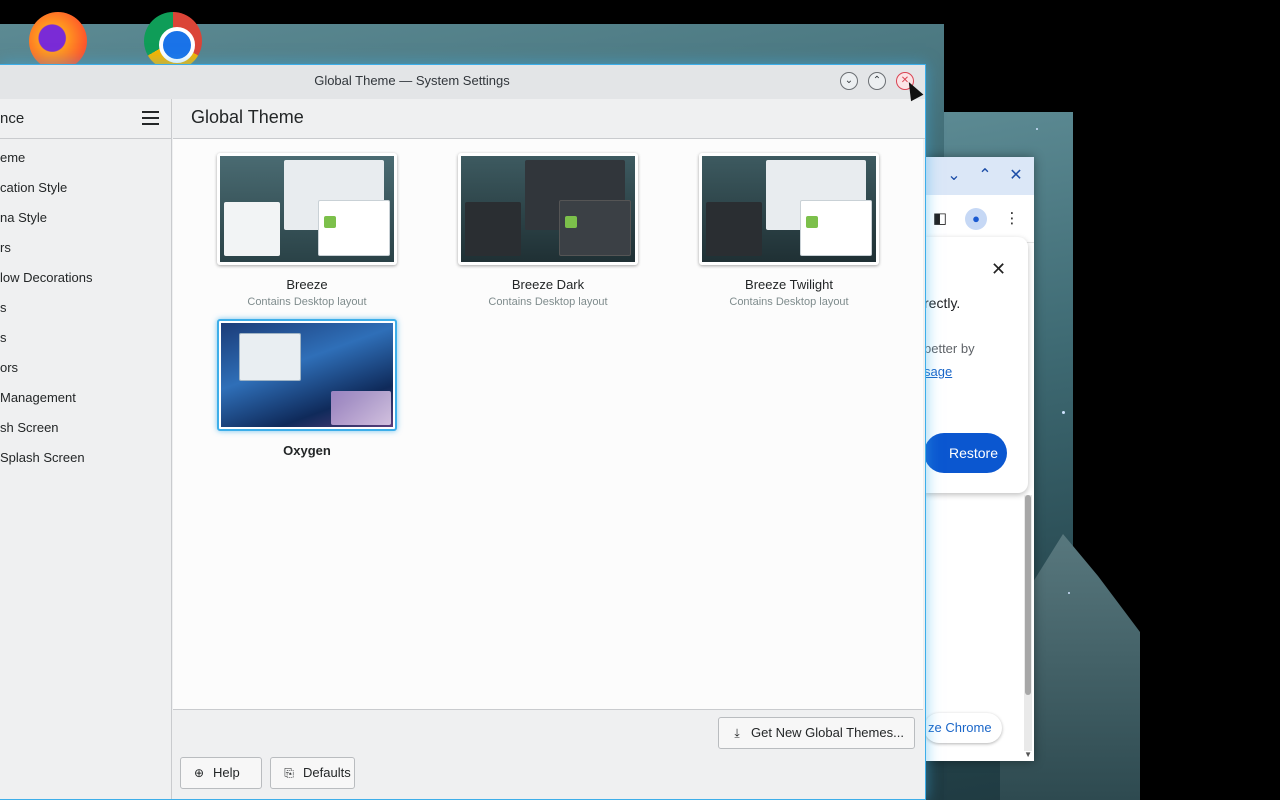  I want to click on defaults-button: ⎘ Defaults, so click(312, 773).